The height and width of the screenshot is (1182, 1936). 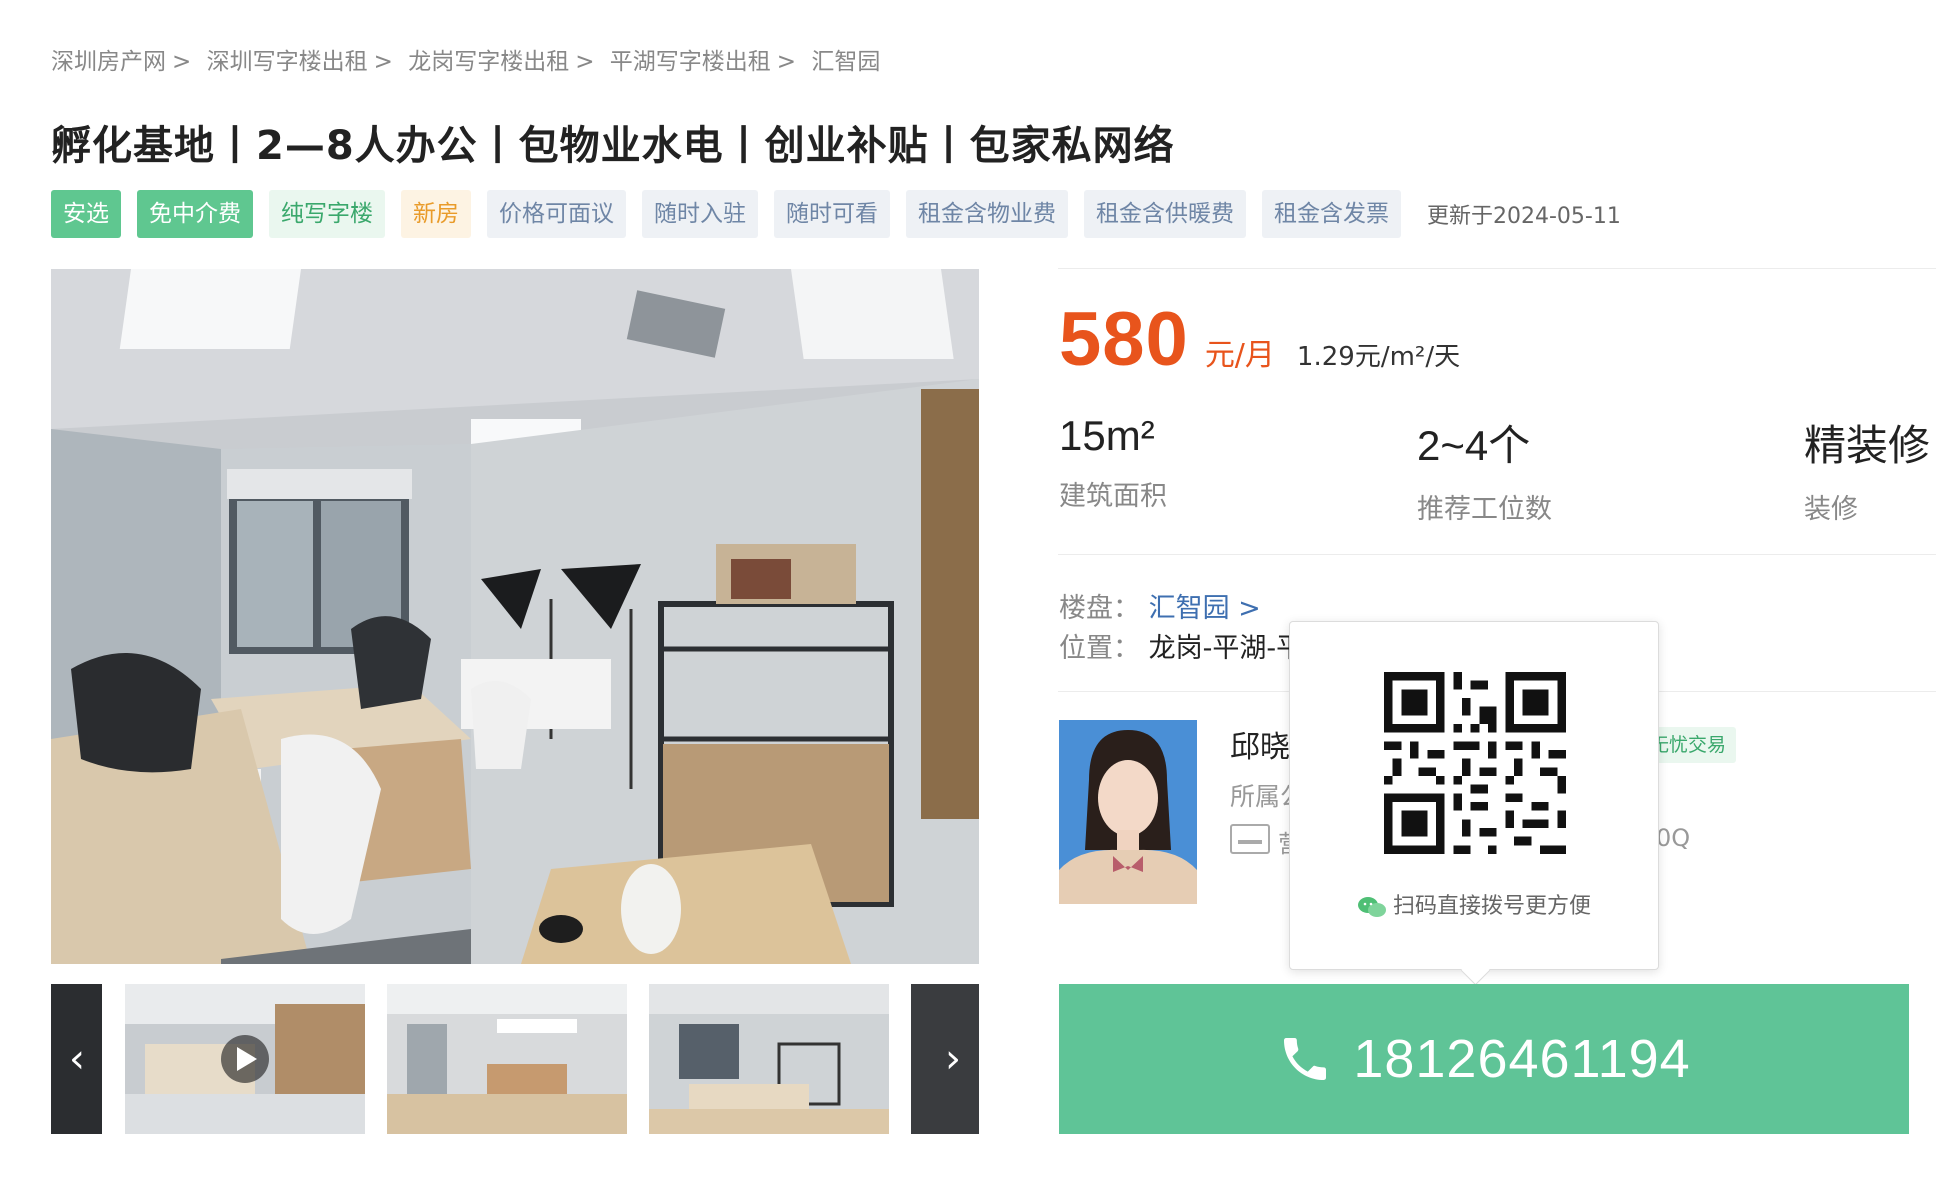 I want to click on qr-popup: 扫码直接拨号更方便, so click(x=1474, y=795).